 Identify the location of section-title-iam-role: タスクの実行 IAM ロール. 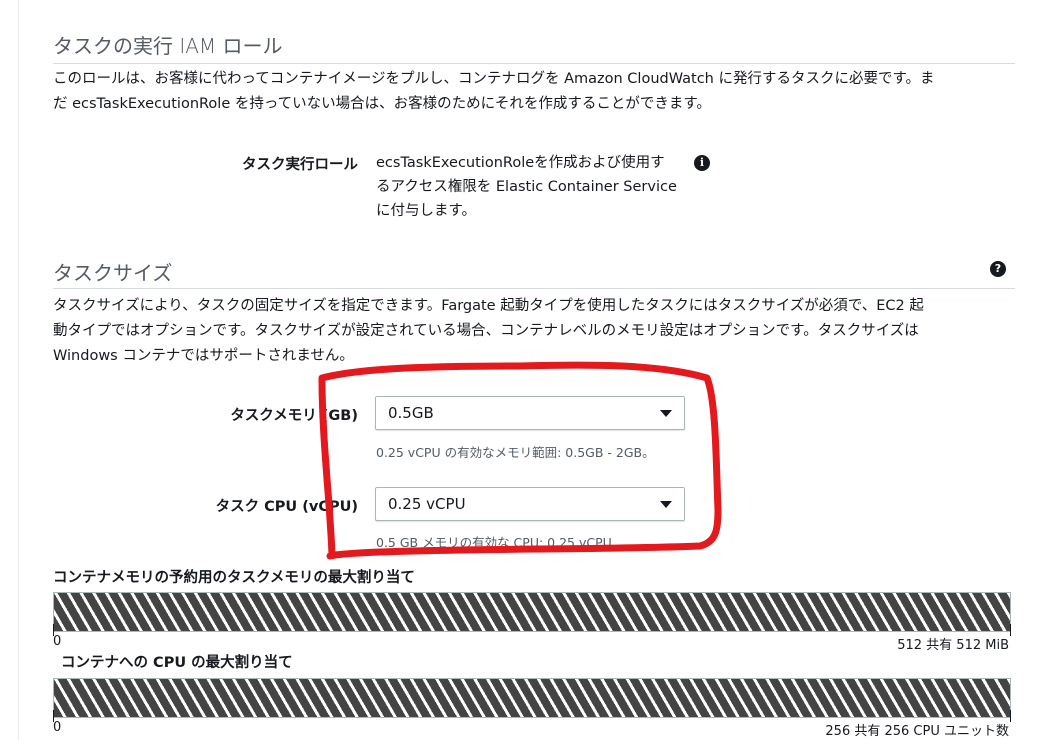
(168, 46).